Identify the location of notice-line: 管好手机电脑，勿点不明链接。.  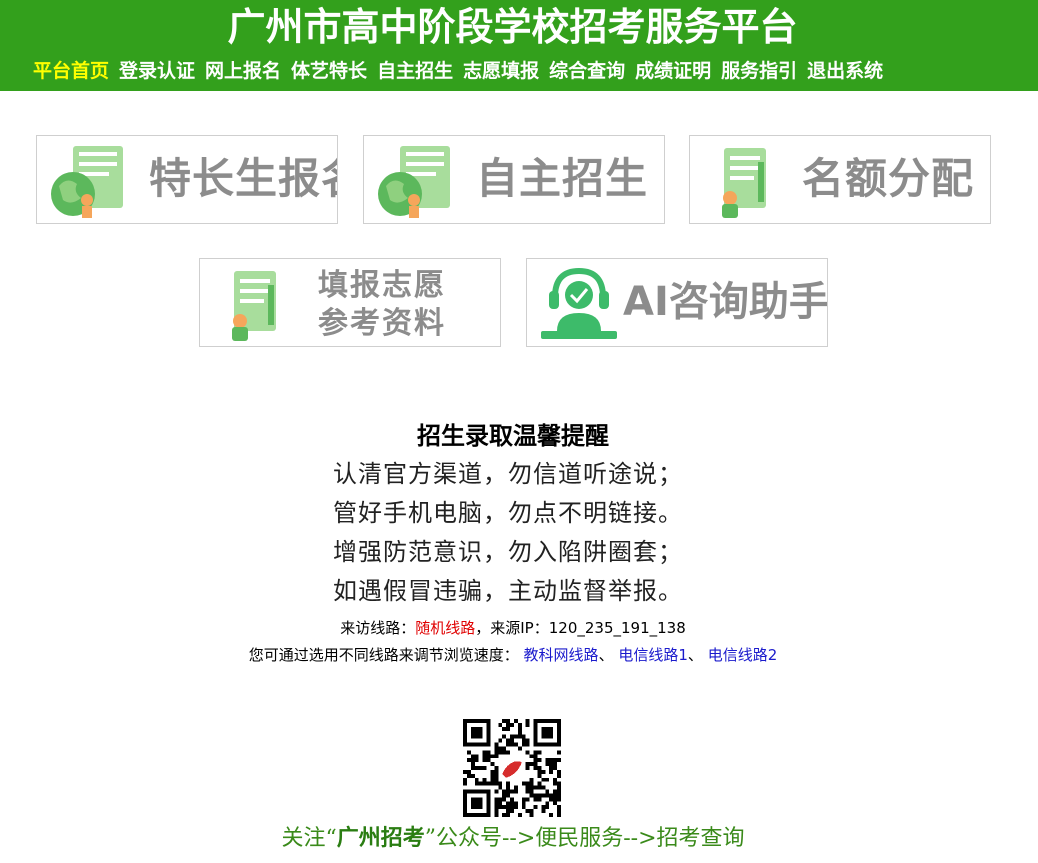
(508, 513).